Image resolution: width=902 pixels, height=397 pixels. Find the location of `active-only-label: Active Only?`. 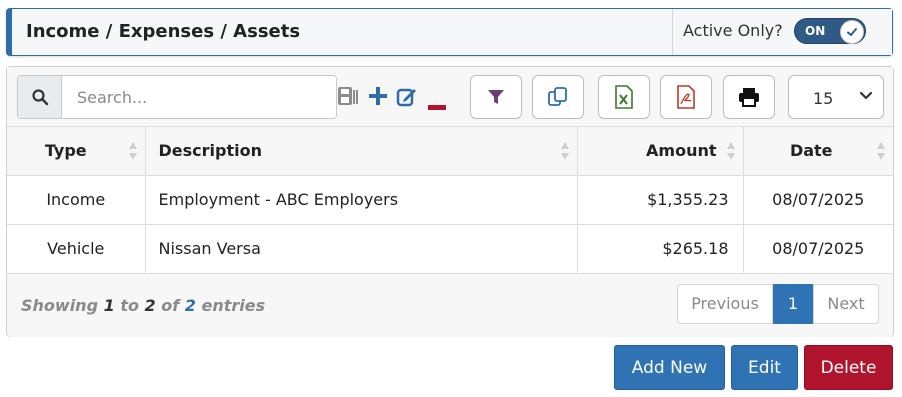

active-only-label: Active Only? is located at coordinates (733, 30).